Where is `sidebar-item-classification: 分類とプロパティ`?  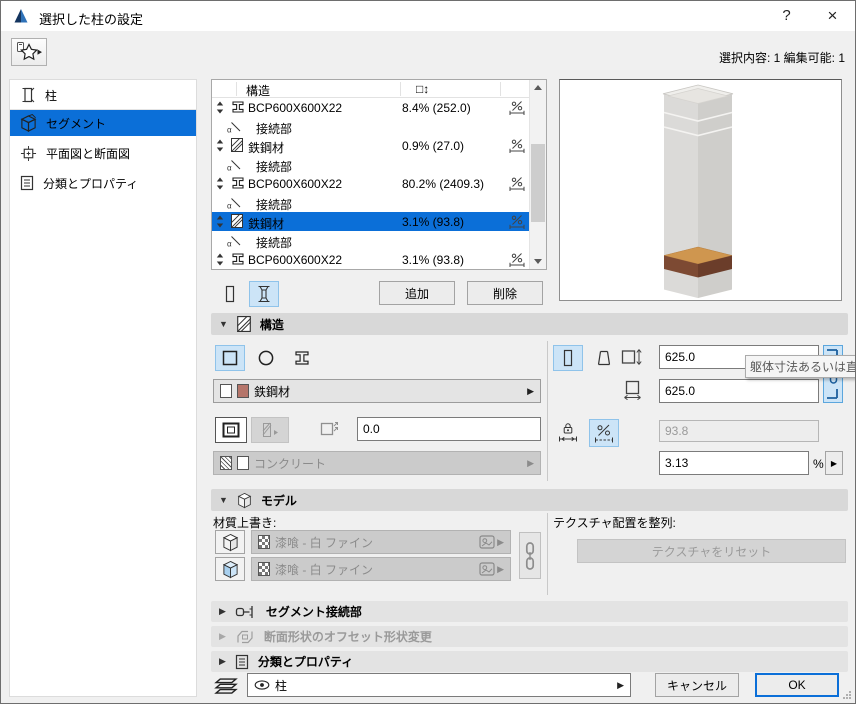 sidebar-item-classification: 分類とプロパティ is located at coordinates (103, 183).